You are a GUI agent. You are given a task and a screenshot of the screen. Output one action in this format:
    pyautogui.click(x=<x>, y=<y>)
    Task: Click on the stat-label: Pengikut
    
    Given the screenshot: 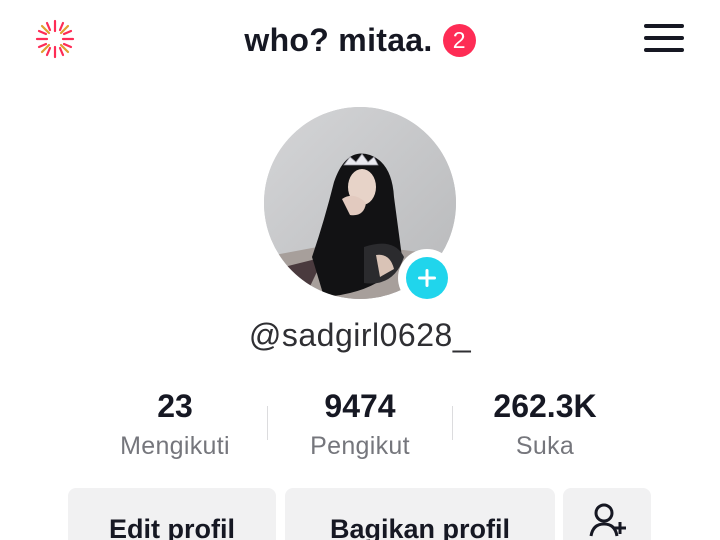 What is the action you would take?
    pyautogui.click(x=360, y=446)
    